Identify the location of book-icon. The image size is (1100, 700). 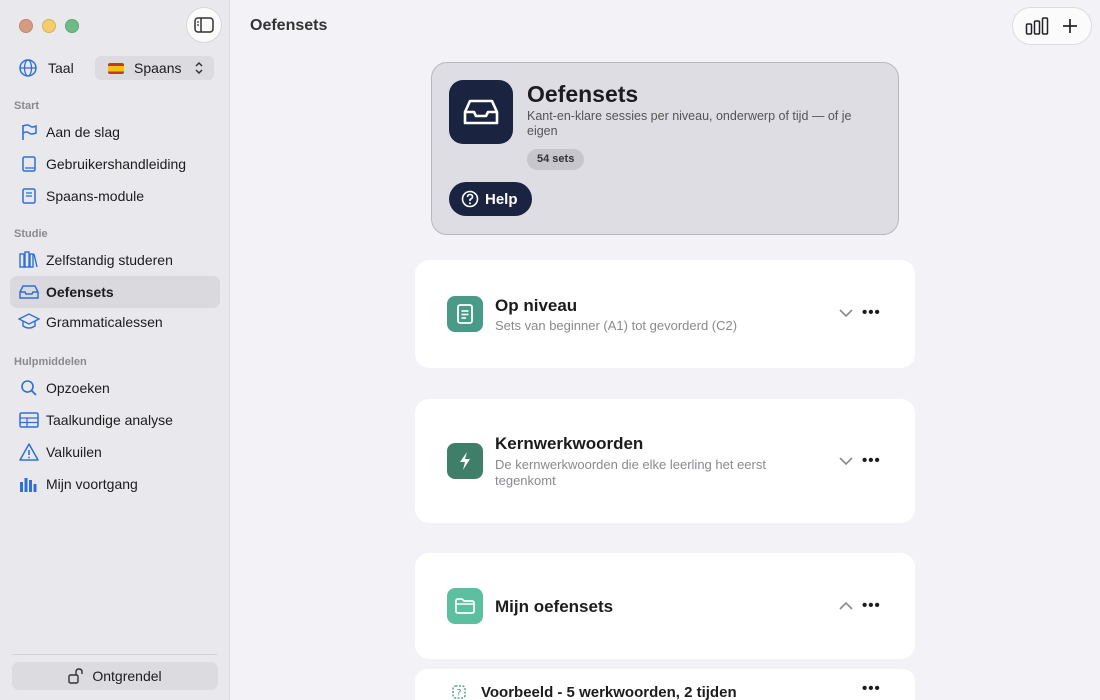
(29, 164).